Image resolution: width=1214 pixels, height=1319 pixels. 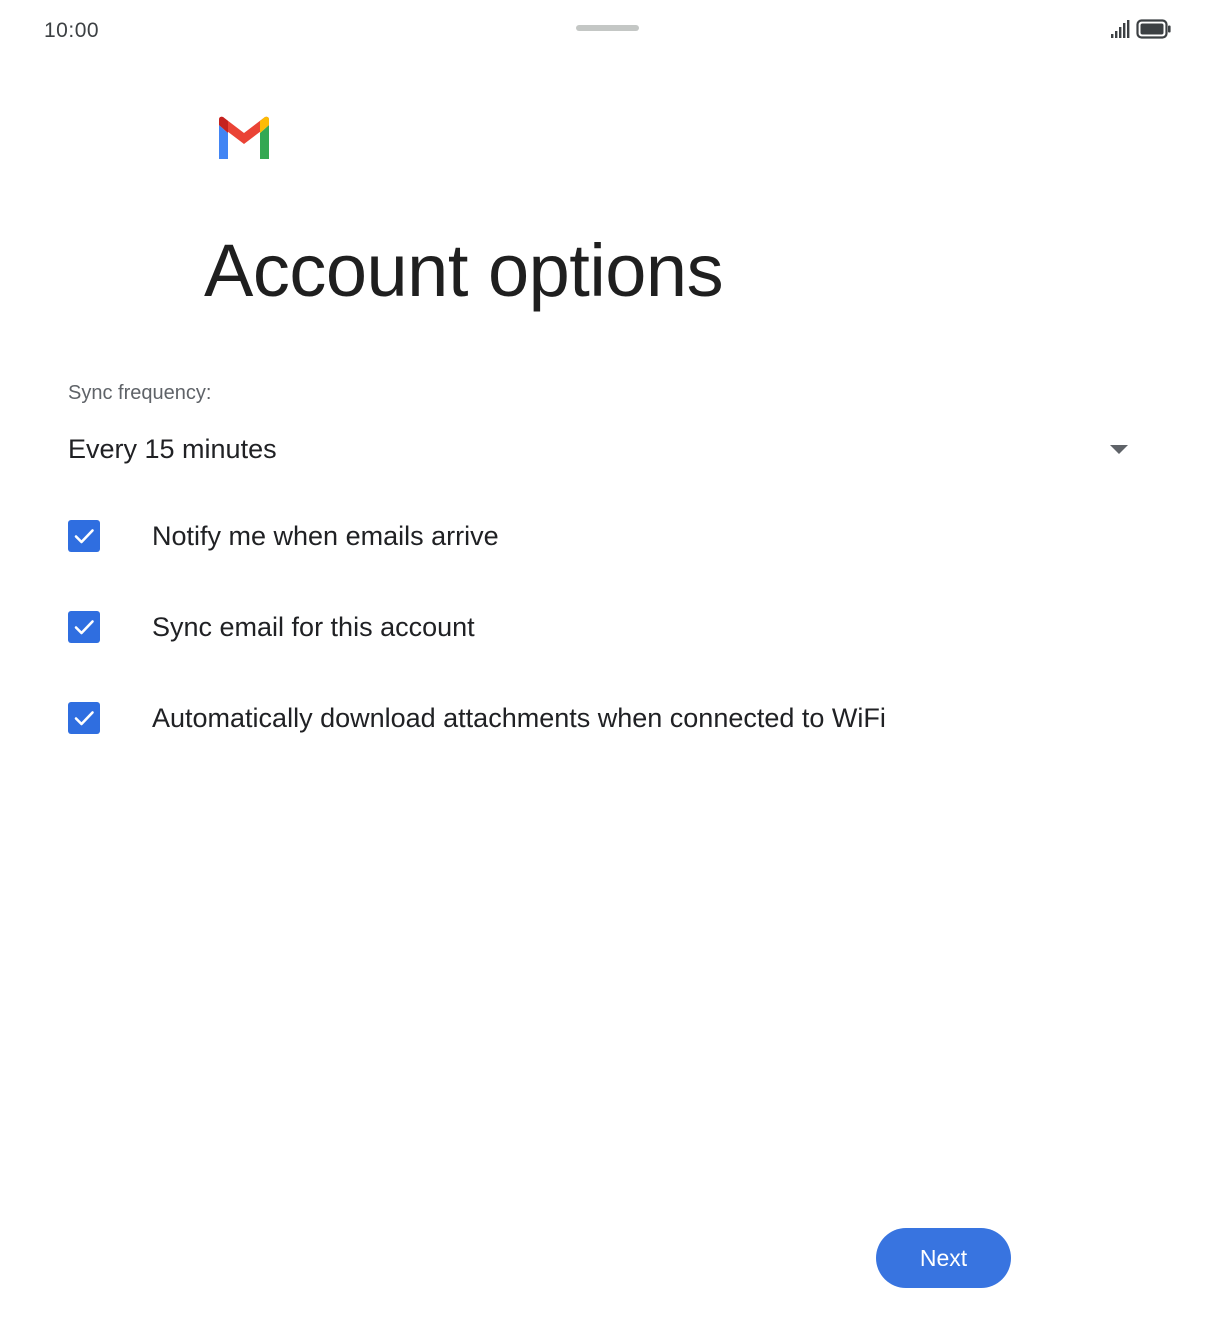 What do you see at coordinates (943, 1258) in the screenshot?
I see `next-button: Next` at bounding box center [943, 1258].